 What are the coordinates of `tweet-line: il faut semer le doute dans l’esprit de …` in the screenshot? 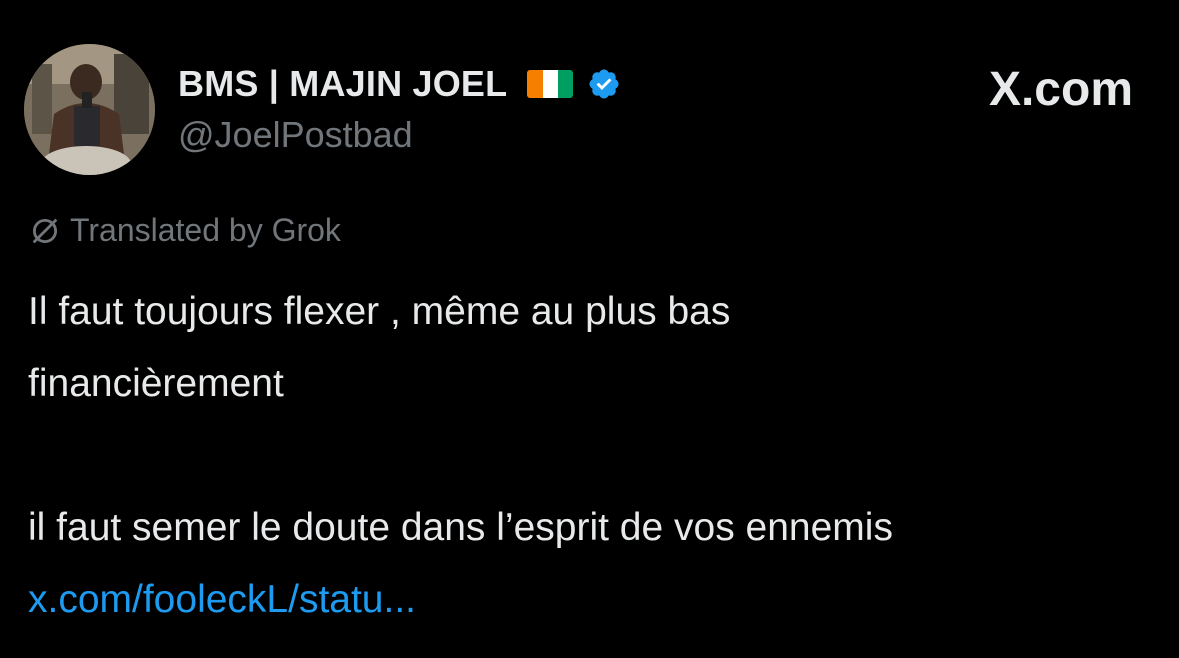 It's located at (460, 527).